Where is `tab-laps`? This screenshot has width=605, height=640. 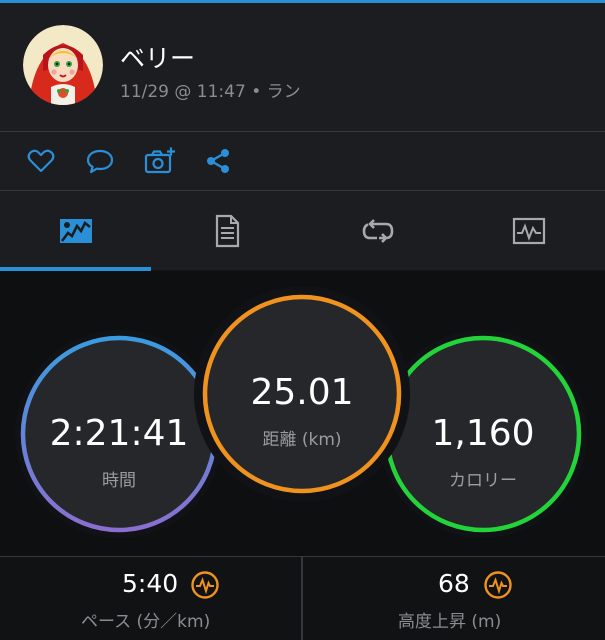 tab-laps is located at coordinates (377, 230).